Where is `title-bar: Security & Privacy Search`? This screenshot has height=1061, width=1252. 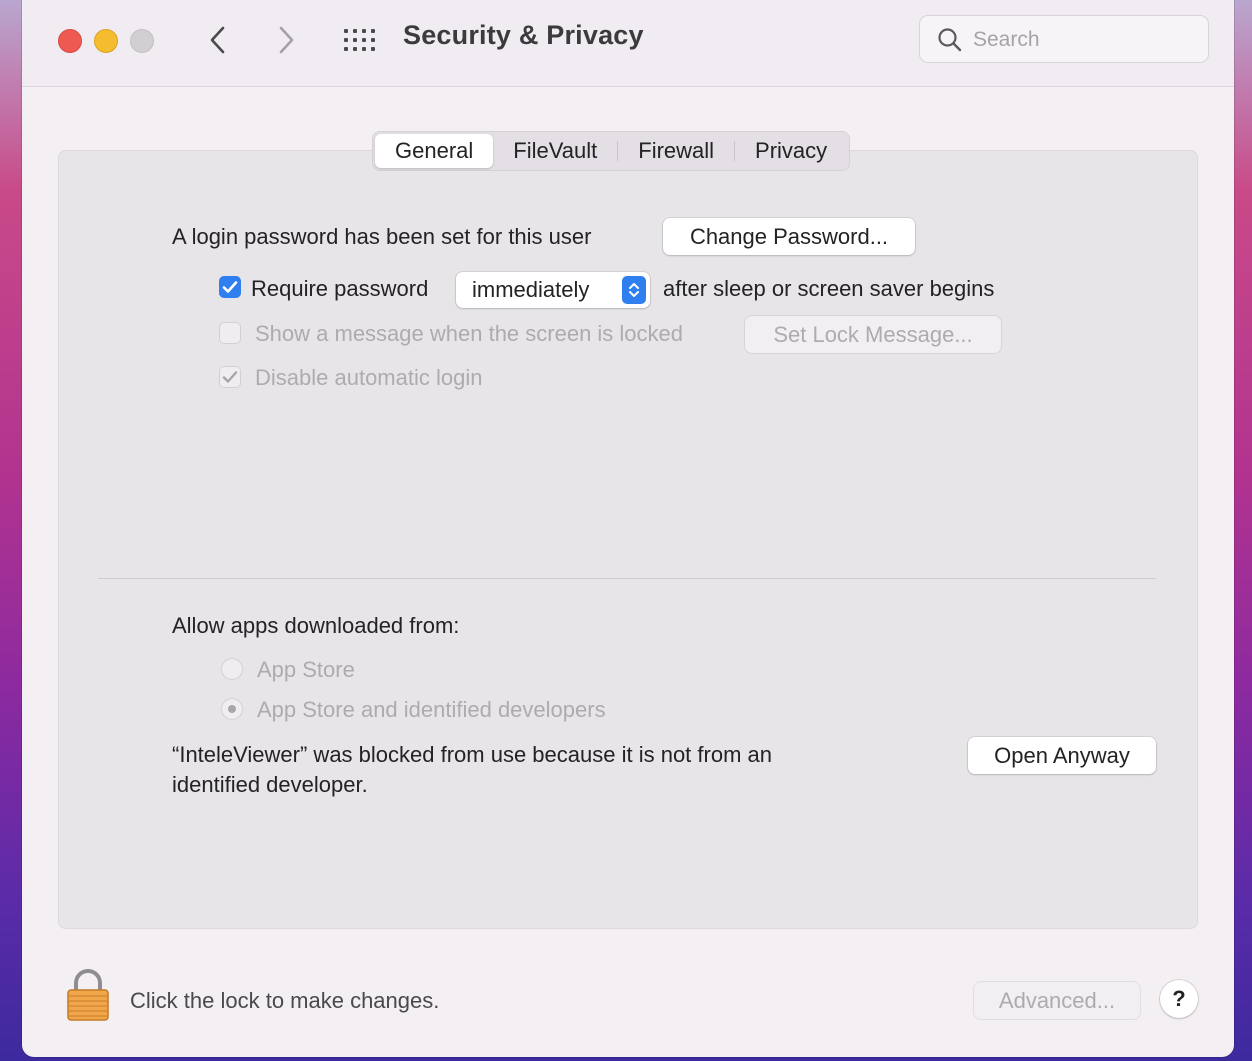 title-bar: Security & Privacy Search is located at coordinates (628, 43).